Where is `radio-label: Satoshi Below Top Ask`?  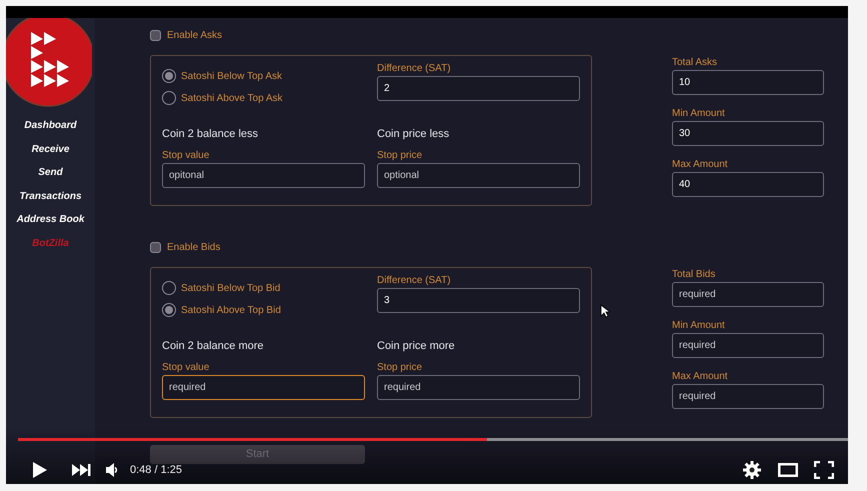 radio-label: Satoshi Below Top Ask is located at coordinates (231, 76).